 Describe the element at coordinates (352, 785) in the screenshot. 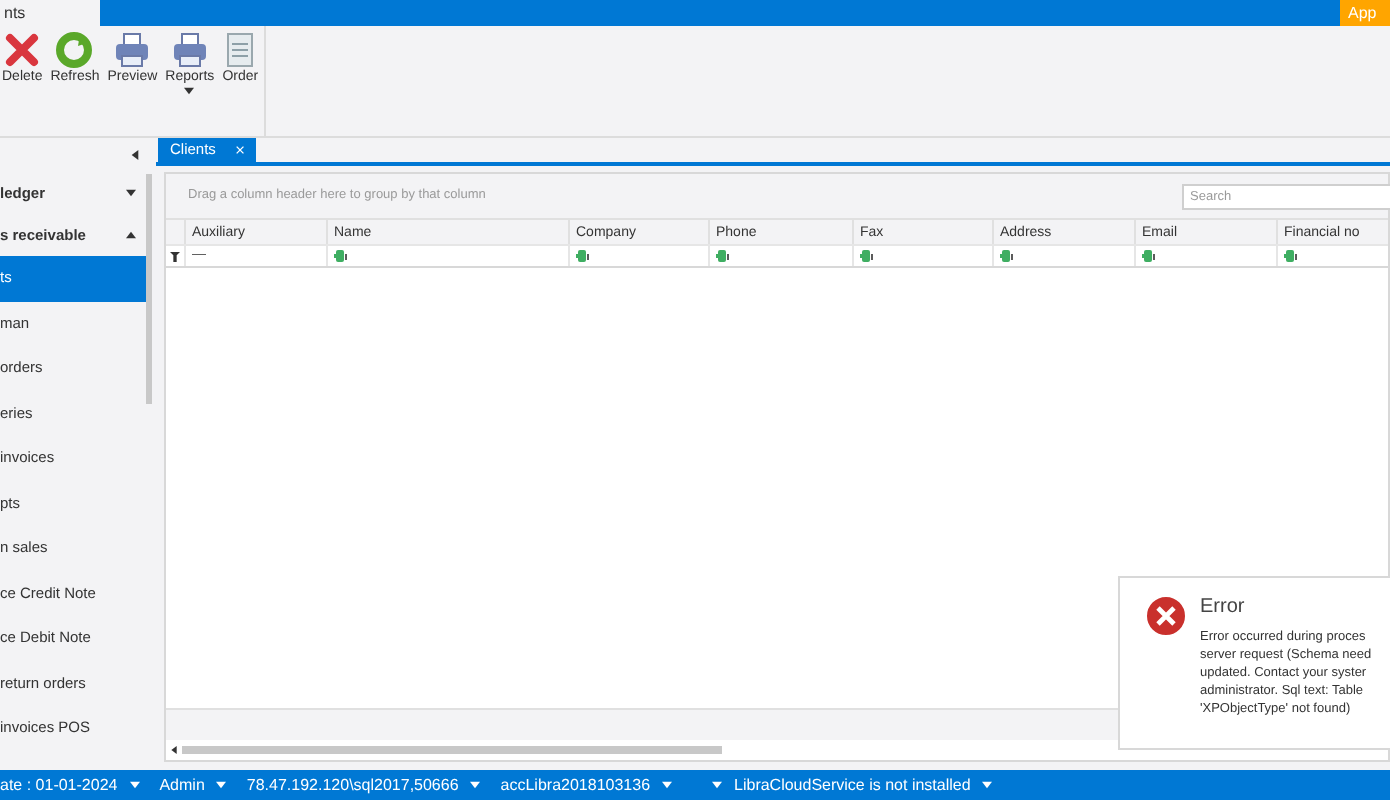

I see `status-item: 78.47.192.120\sql2017,50666` at that location.